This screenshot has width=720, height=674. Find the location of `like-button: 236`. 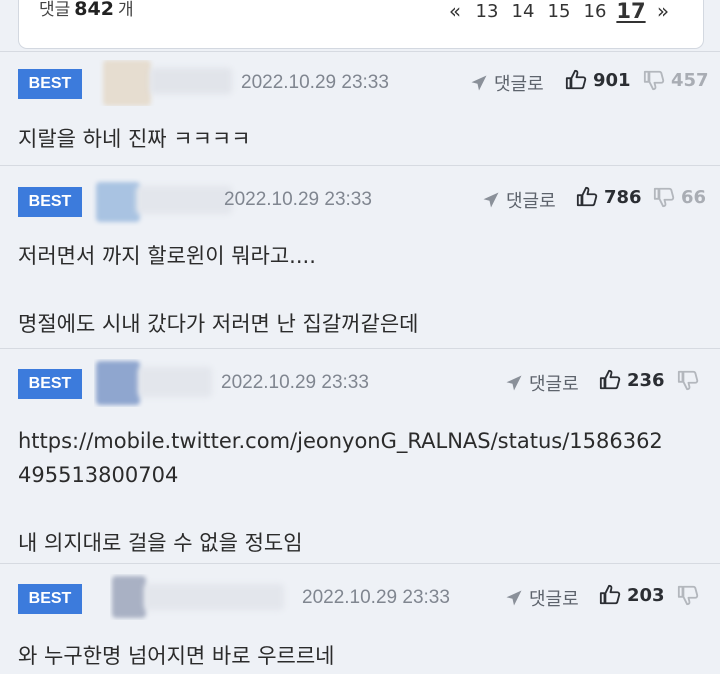

like-button: 236 is located at coordinates (632, 380).